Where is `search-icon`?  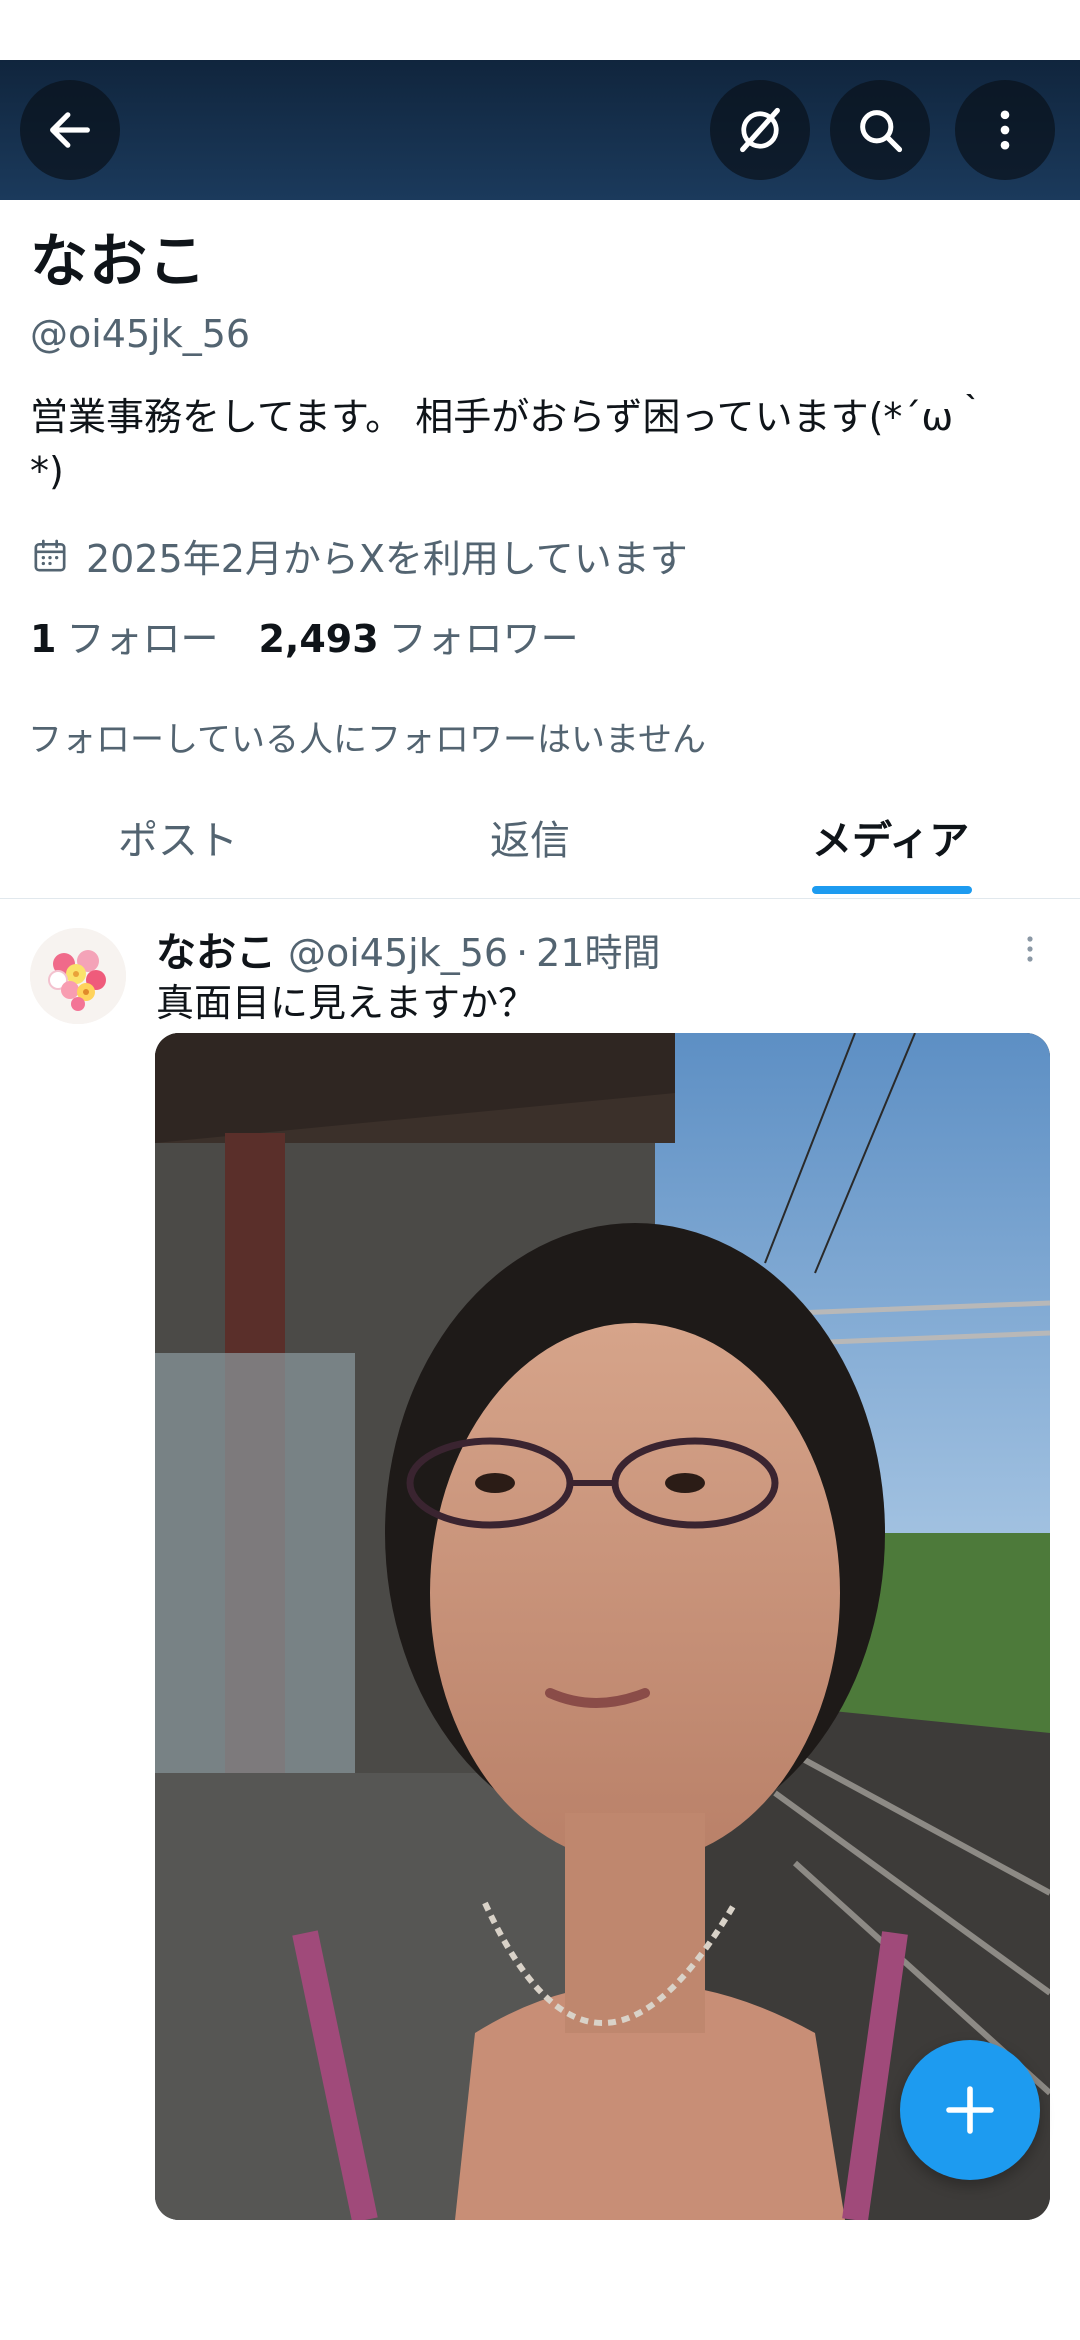 search-icon is located at coordinates (881, 131).